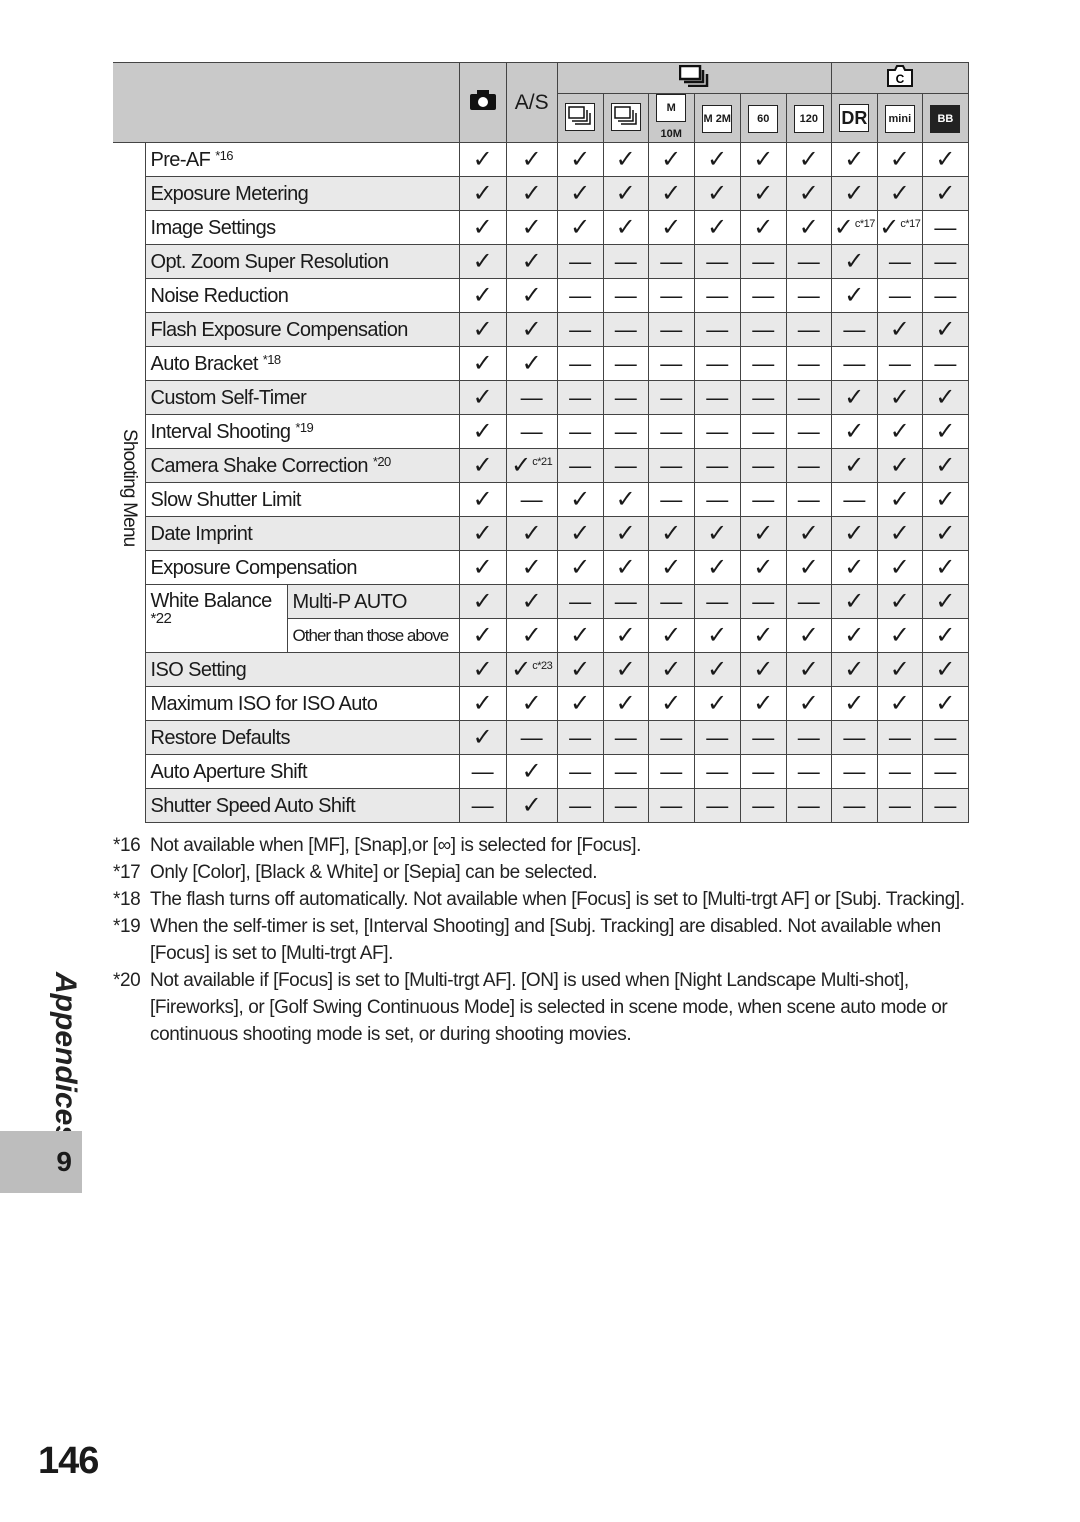 The image size is (1080, 1522). I want to click on header-subcolumn, so click(580, 118).